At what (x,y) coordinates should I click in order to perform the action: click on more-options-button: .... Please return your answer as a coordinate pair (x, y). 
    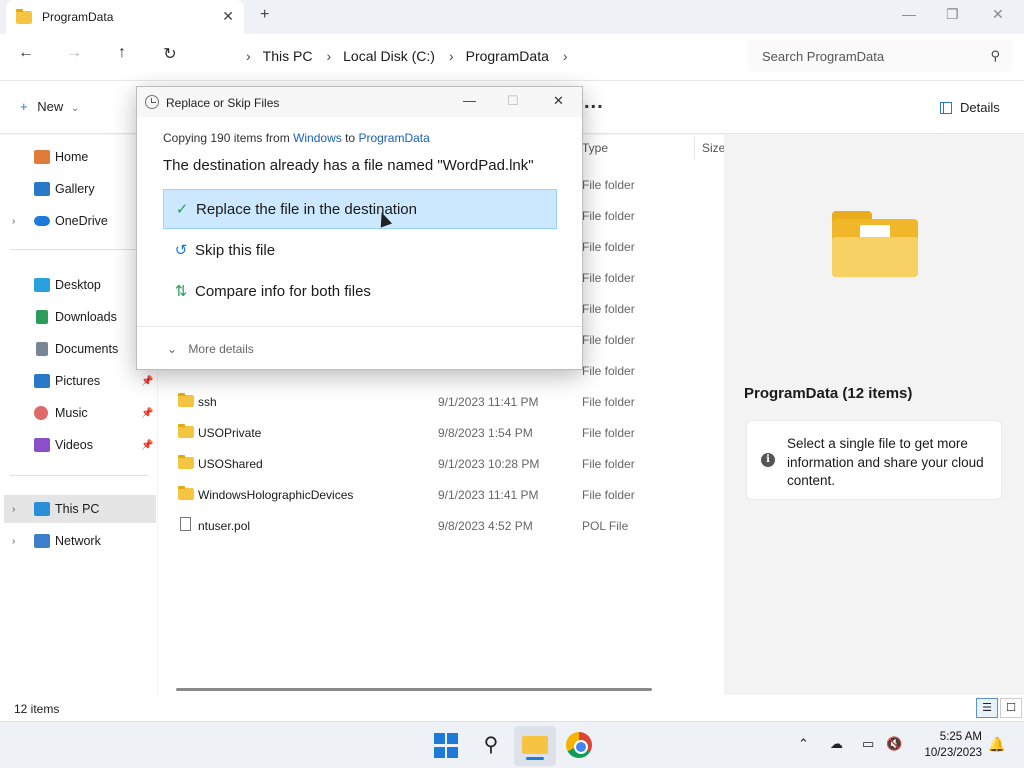
    Looking at the image, I should click on (594, 102).